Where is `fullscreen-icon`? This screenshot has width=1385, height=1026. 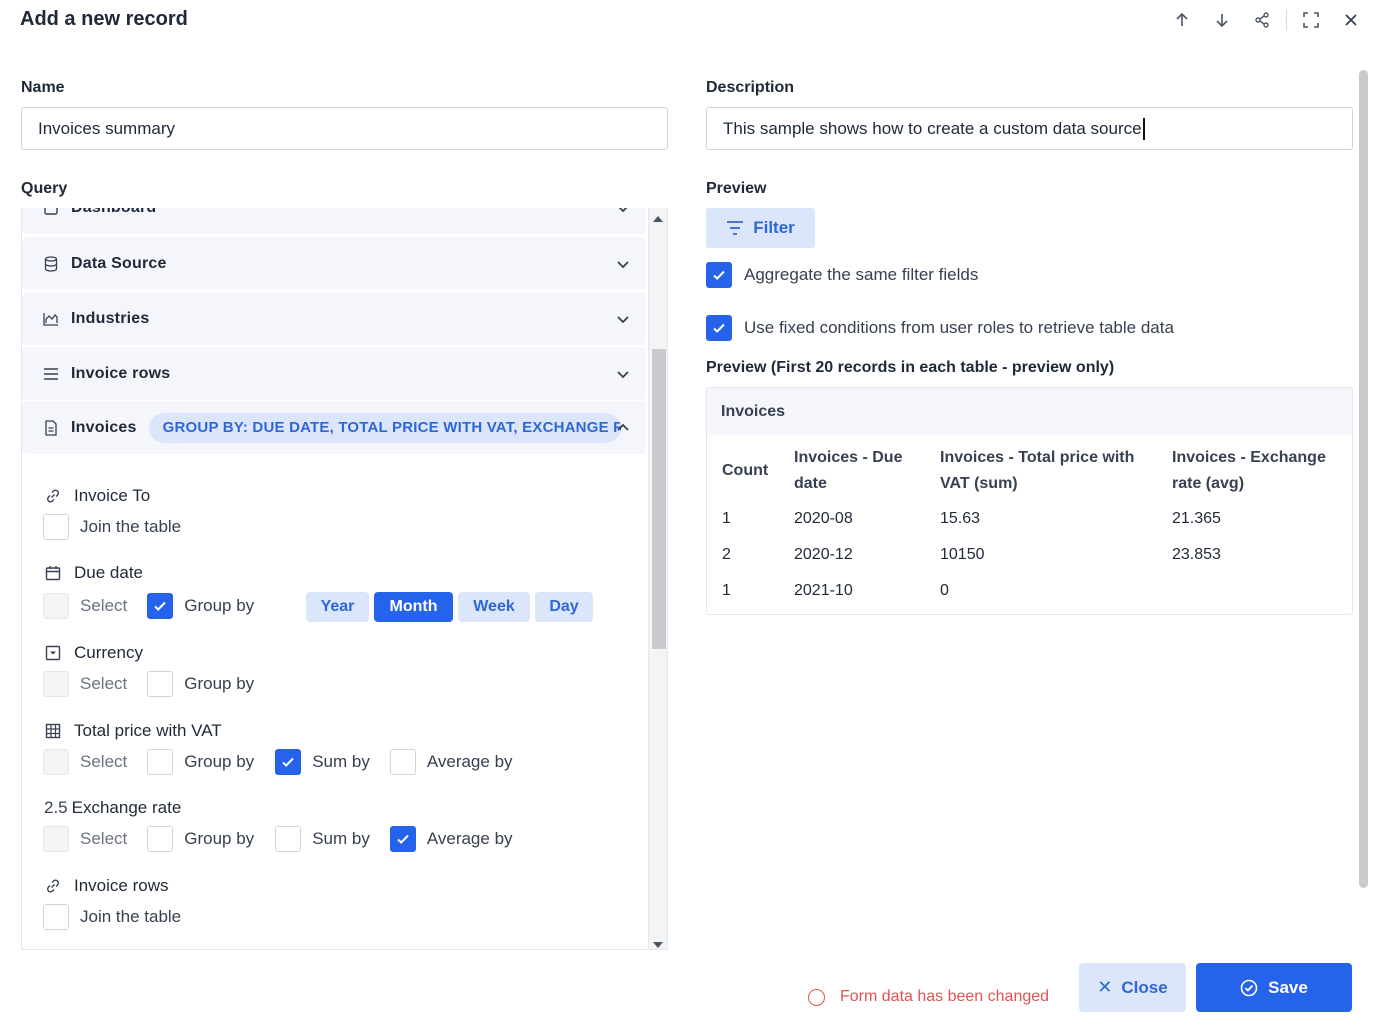 fullscreen-icon is located at coordinates (1311, 20).